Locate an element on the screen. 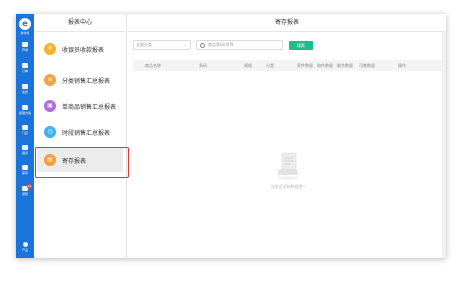 The image size is (464, 284). rail-item-promotions: 促销方案 is located at coordinates (25, 110).